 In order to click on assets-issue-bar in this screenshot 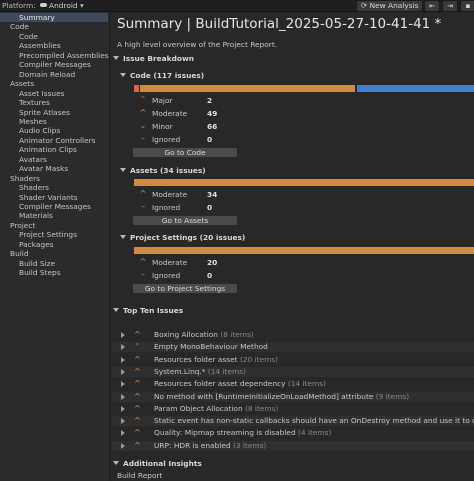, I will do `click(304, 182)`.